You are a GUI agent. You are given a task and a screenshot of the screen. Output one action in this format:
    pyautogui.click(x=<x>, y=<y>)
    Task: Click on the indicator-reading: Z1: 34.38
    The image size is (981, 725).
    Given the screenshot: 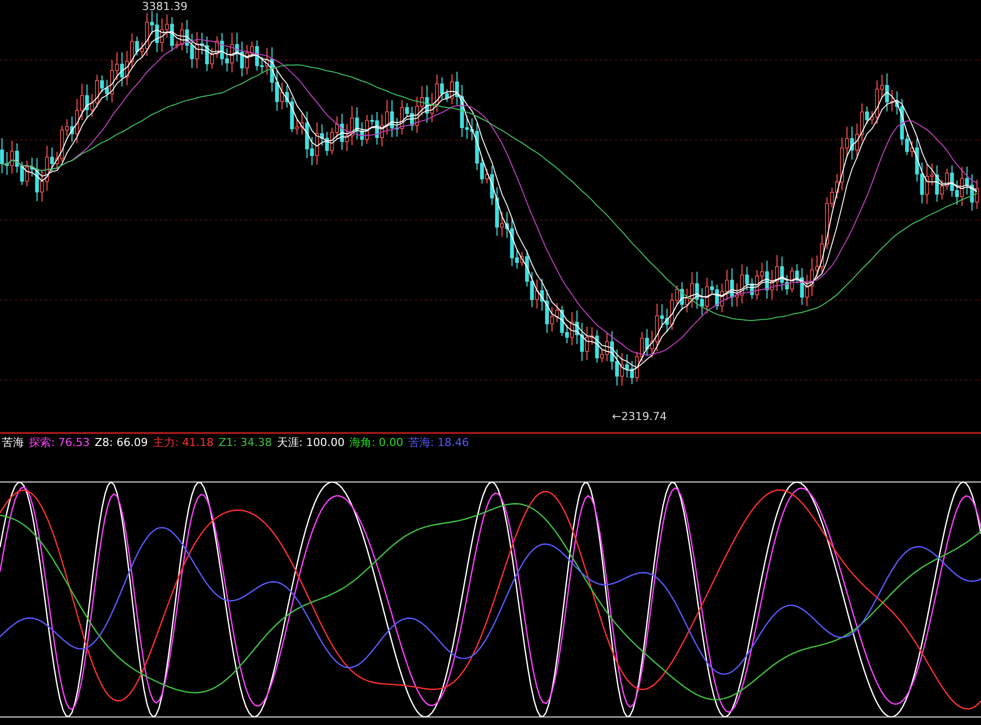 What is the action you would take?
    pyautogui.click(x=245, y=442)
    